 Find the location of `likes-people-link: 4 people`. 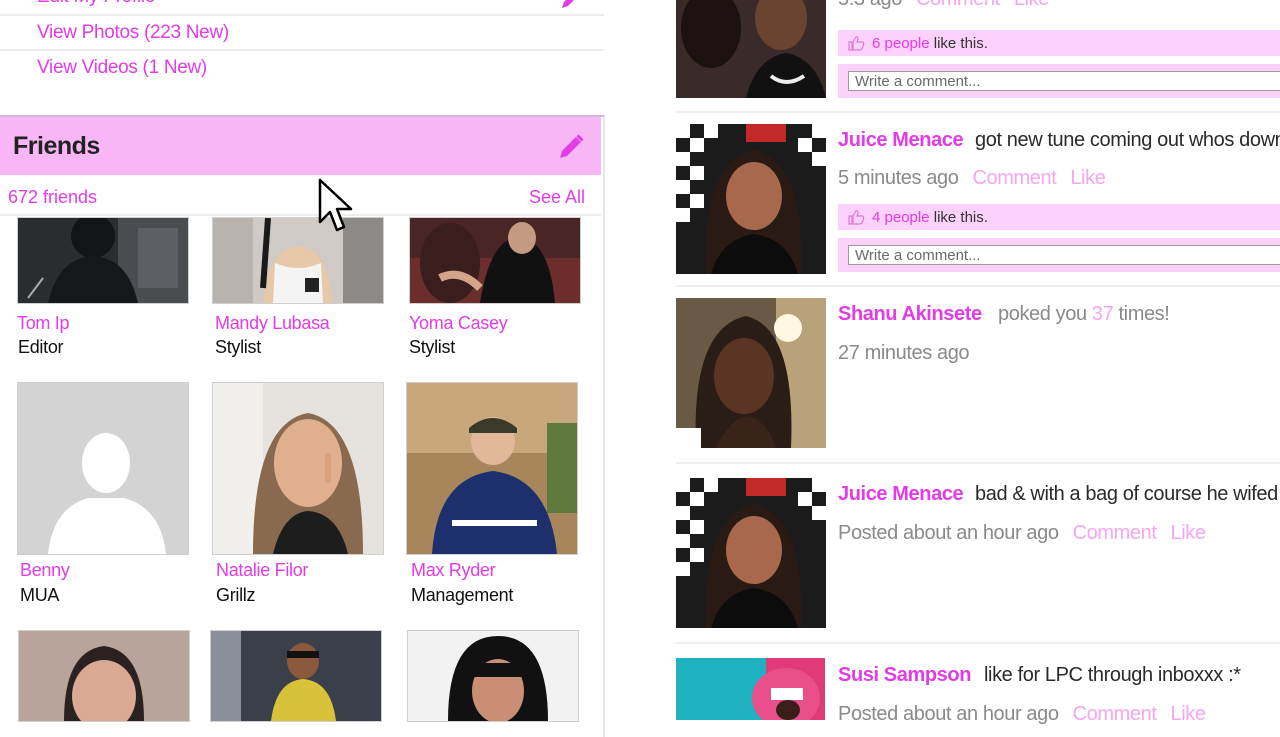

likes-people-link: 4 people is located at coordinates (901, 217).